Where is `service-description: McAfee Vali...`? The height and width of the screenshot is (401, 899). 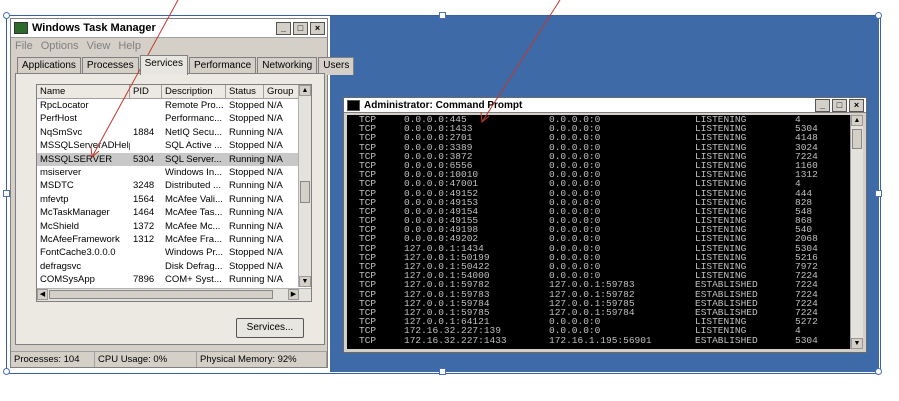
service-description: McAfee Vali... is located at coordinates (194, 199).